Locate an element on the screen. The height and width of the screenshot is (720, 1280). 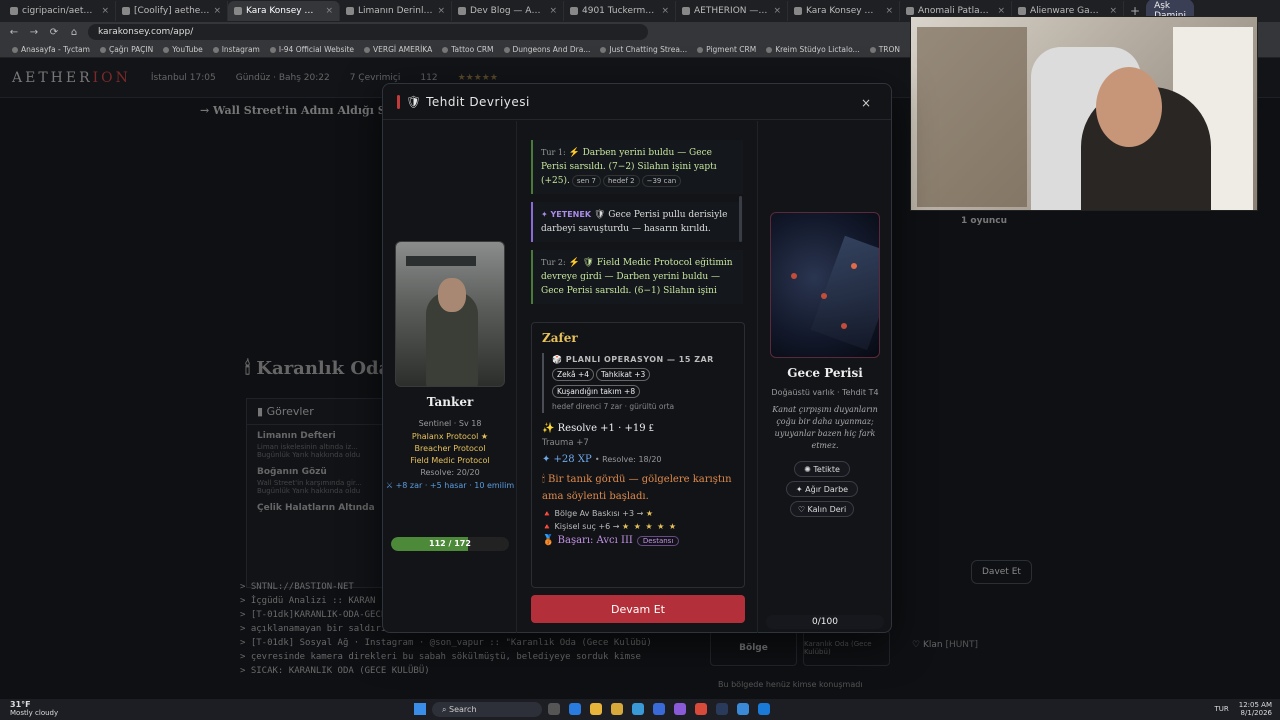
hp-text: 112 / 172 is located at coordinates (450, 543).